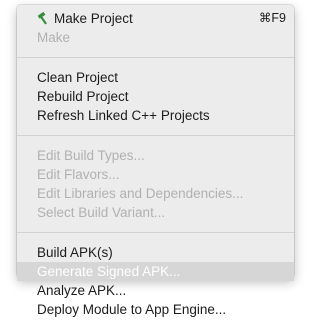  What do you see at coordinates (123, 115) in the screenshot?
I see `menu-item-label: Refresh Linked C++ Projects` at bounding box center [123, 115].